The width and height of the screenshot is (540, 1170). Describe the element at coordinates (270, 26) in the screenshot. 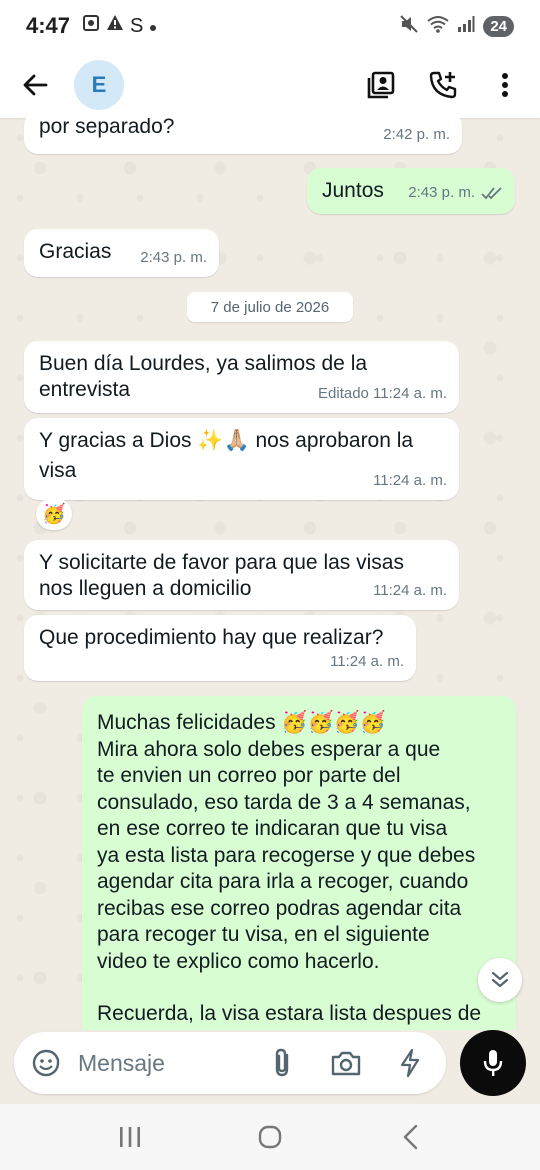

I see `status-bar: 4:47 S 24` at that location.